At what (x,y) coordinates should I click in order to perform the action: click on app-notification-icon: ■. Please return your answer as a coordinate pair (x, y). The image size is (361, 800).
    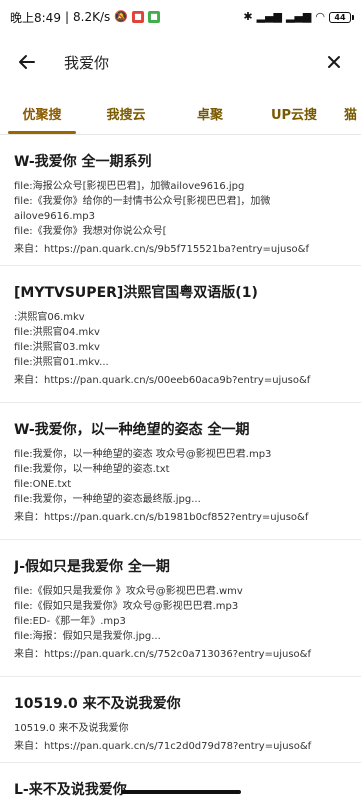
    Looking at the image, I should click on (137, 17).